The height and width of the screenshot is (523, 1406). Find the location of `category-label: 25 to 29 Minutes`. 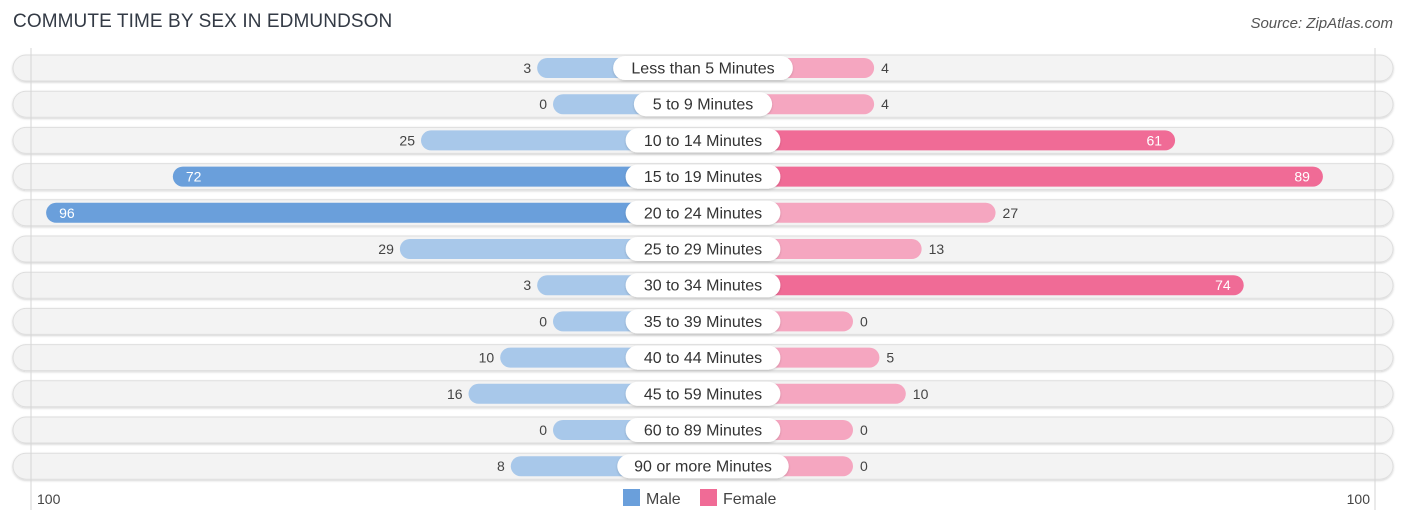

category-label: 25 to 29 Minutes is located at coordinates (703, 250).